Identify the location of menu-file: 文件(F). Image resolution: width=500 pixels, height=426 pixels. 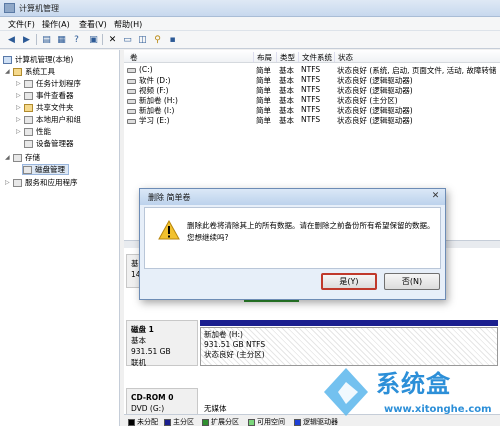
(21, 24).